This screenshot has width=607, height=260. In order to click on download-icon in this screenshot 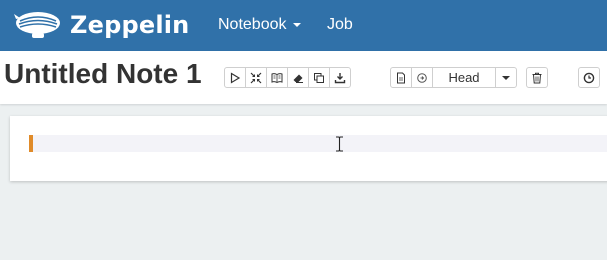, I will do `click(340, 77)`.